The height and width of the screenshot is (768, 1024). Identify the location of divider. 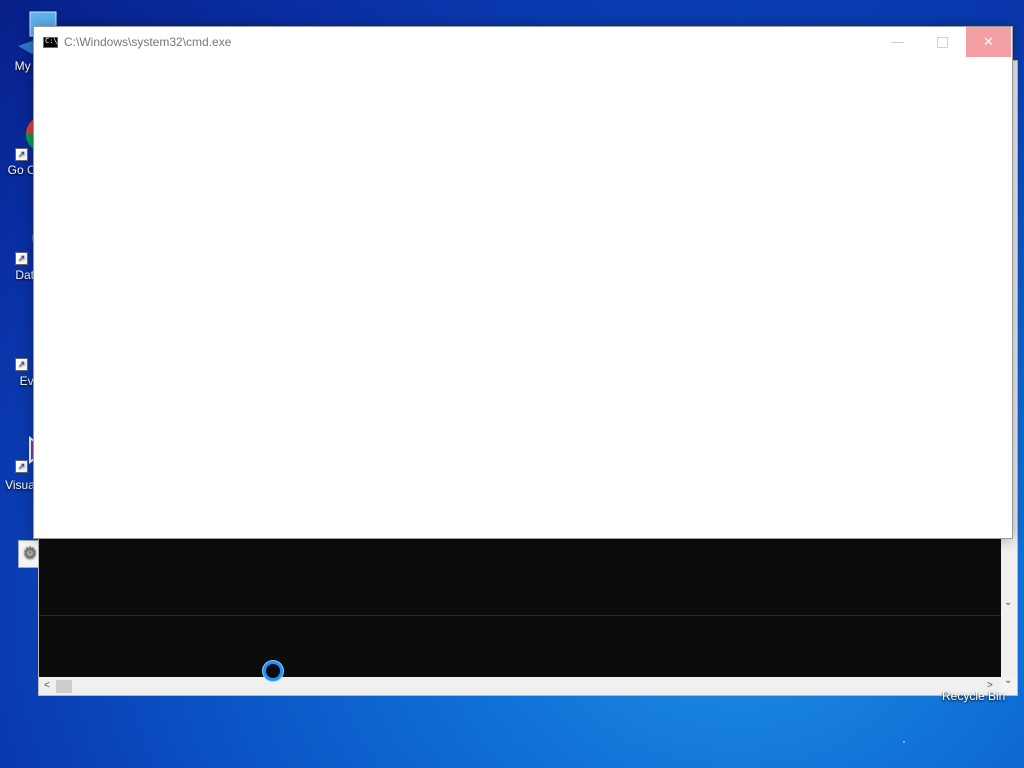
(520, 615).